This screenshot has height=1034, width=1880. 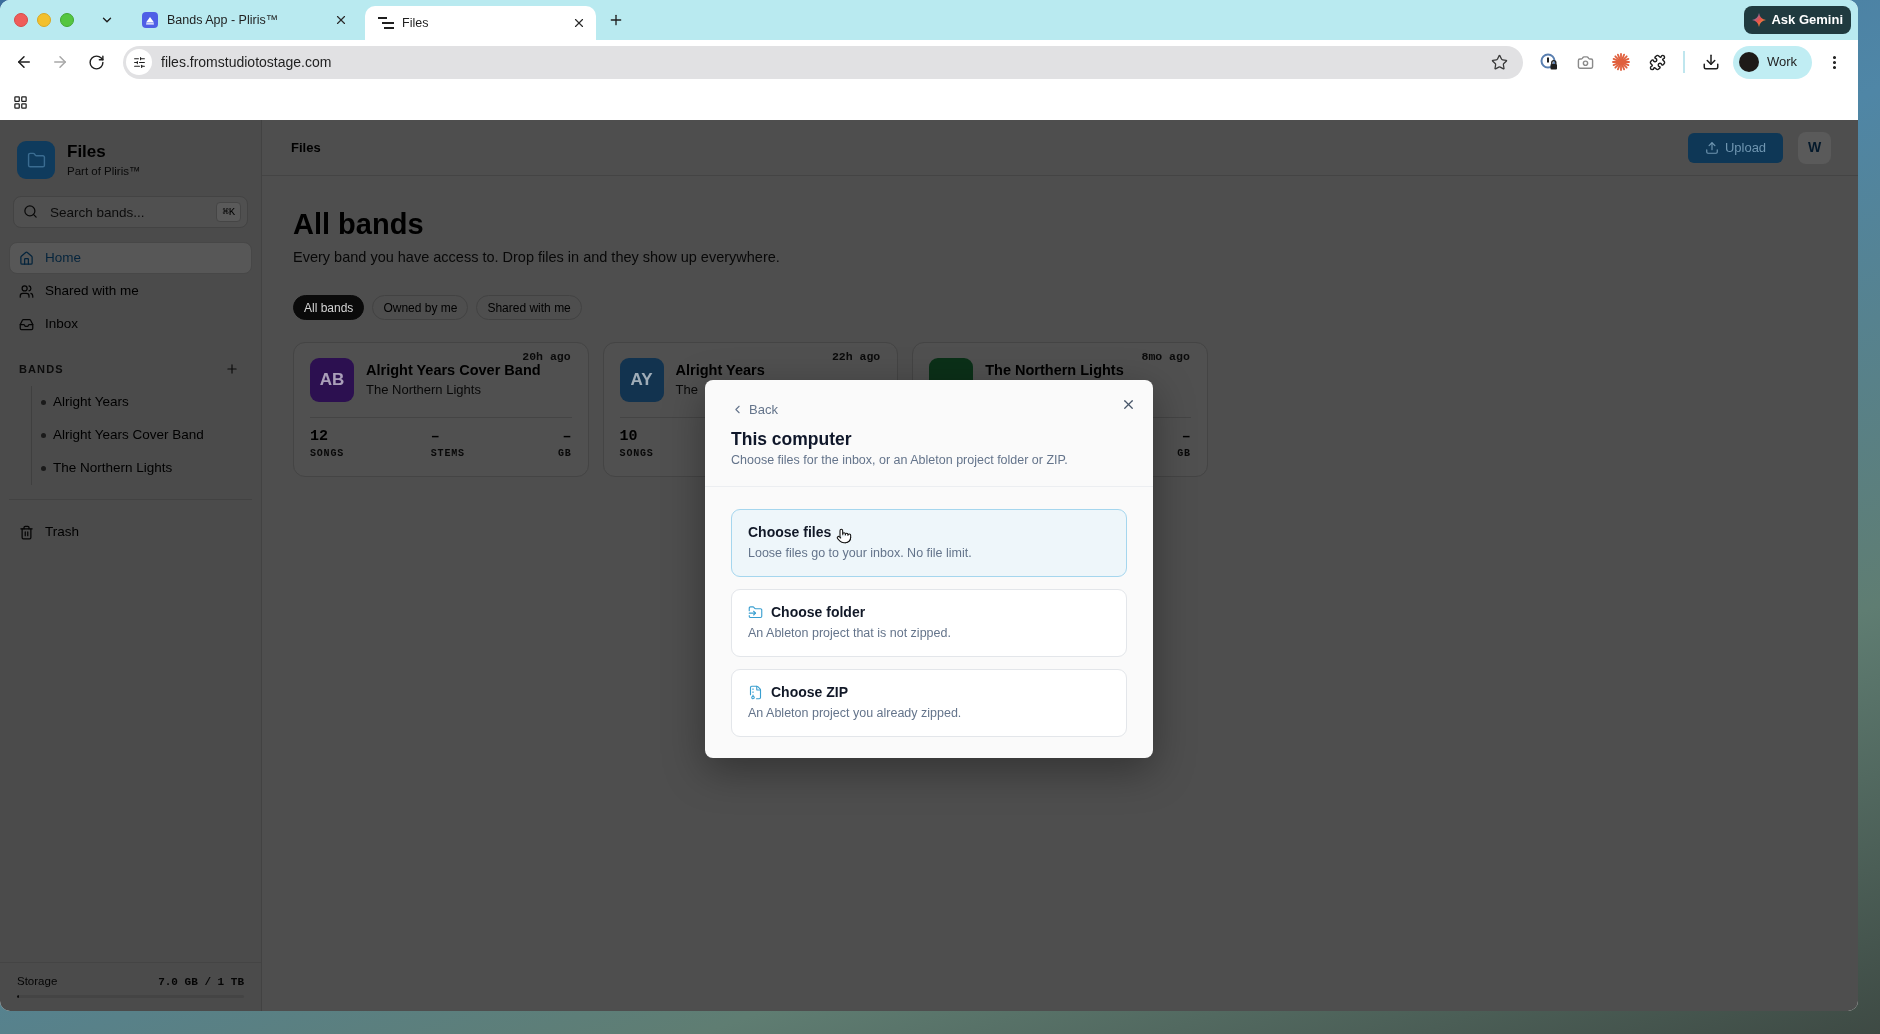 What do you see at coordinates (929, 702) in the screenshot?
I see `choice-option: Choose ZIP An Ableton project you already zipped.` at bounding box center [929, 702].